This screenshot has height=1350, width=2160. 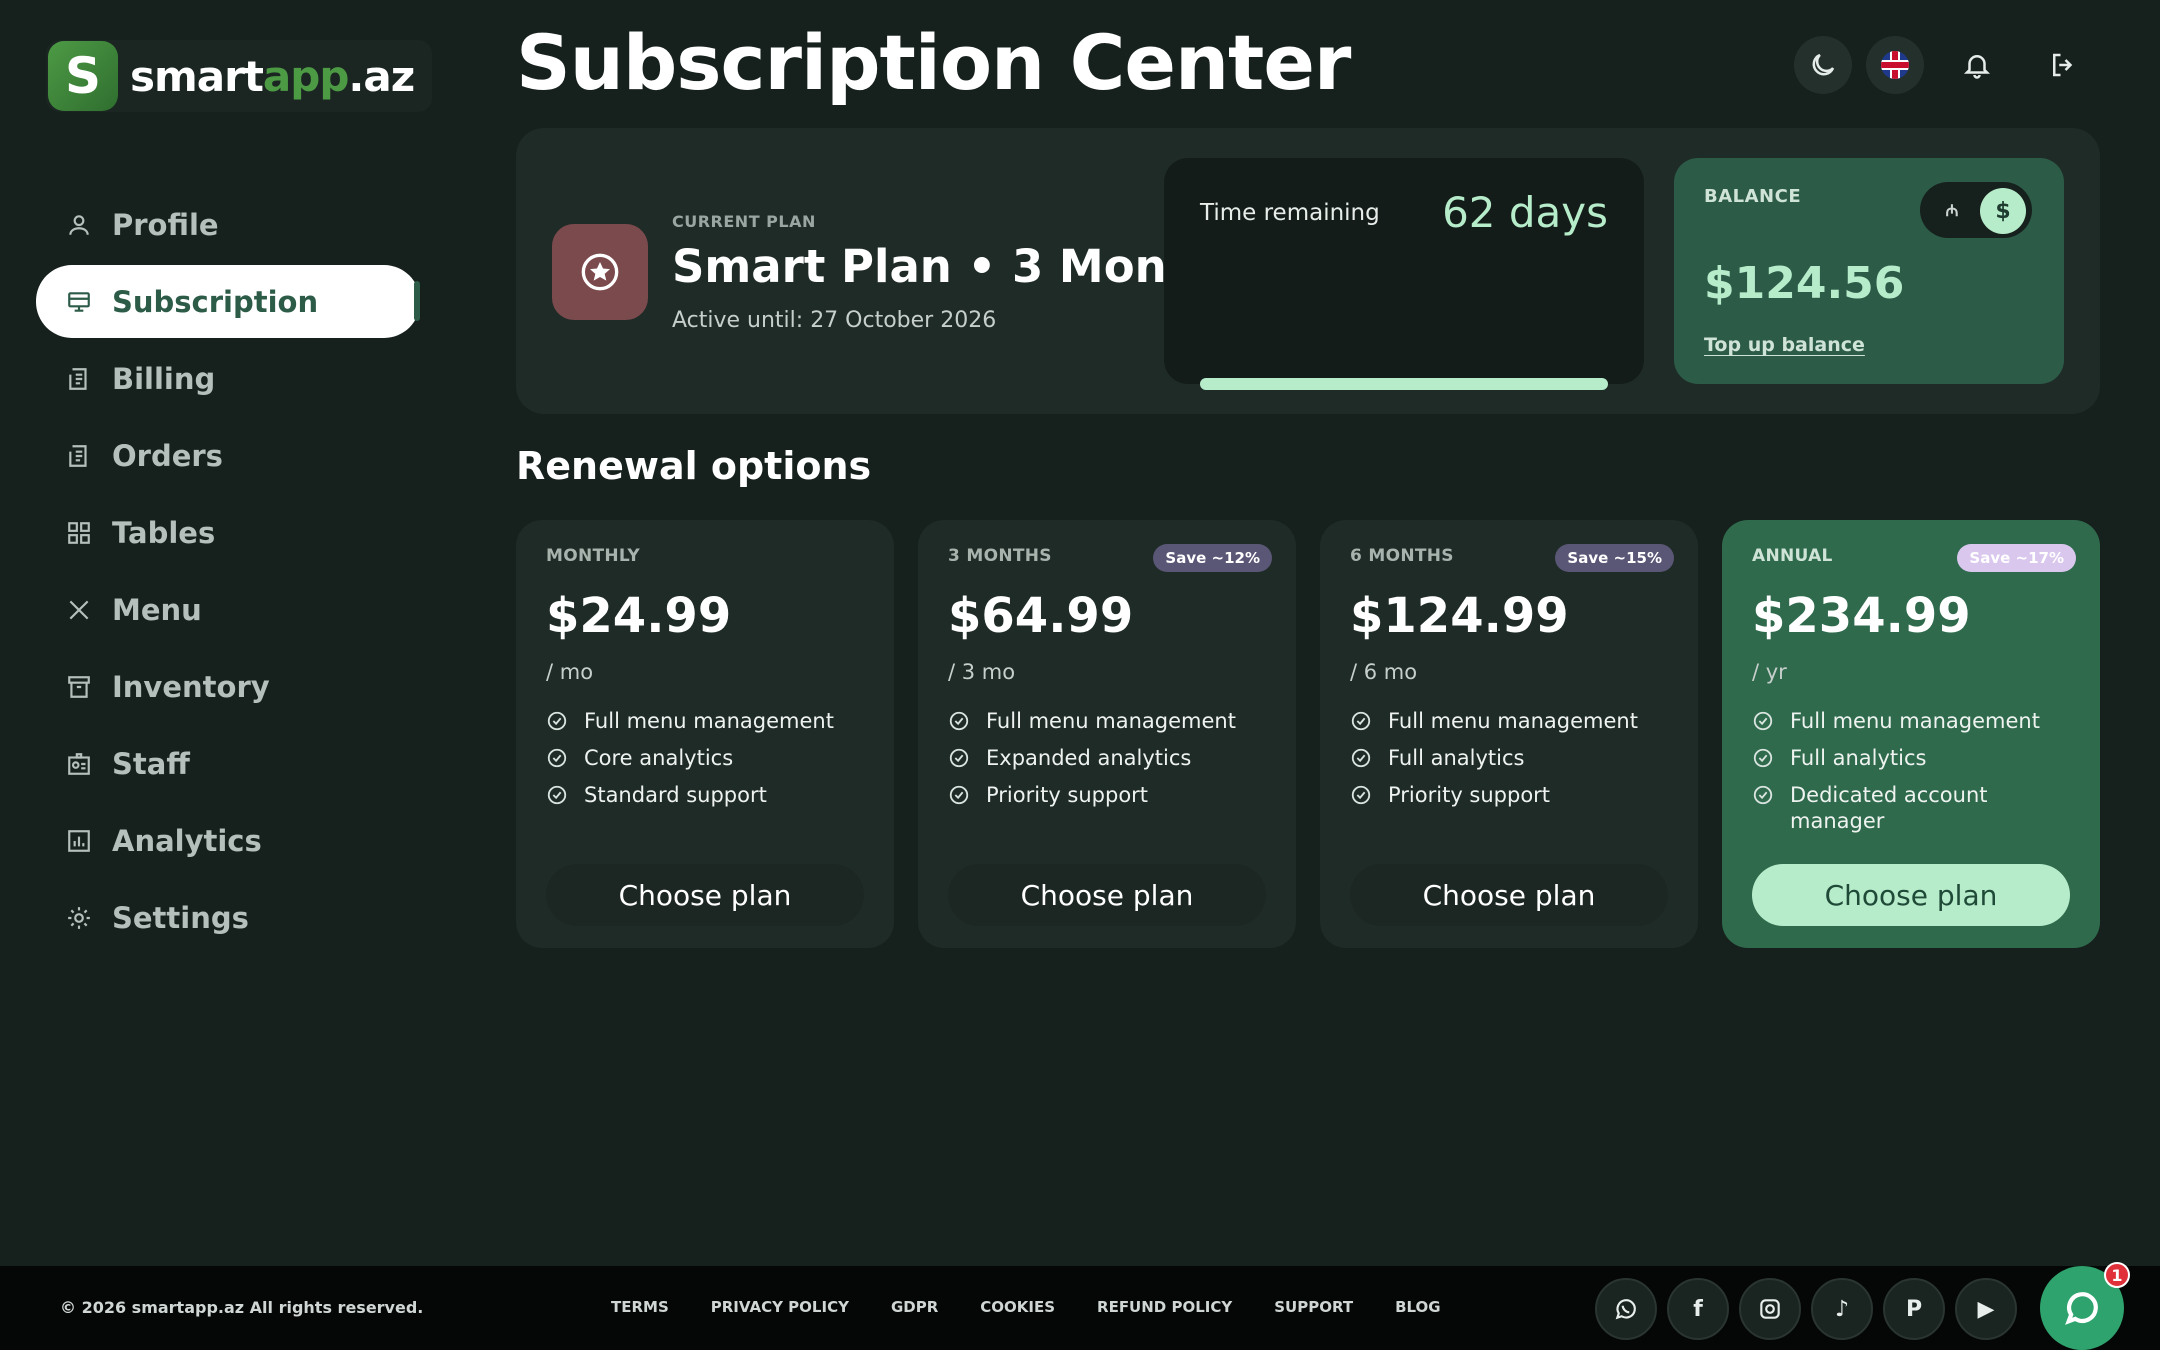 What do you see at coordinates (1914, 1309) in the screenshot?
I see `pinterest-icon: P` at bounding box center [1914, 1309].